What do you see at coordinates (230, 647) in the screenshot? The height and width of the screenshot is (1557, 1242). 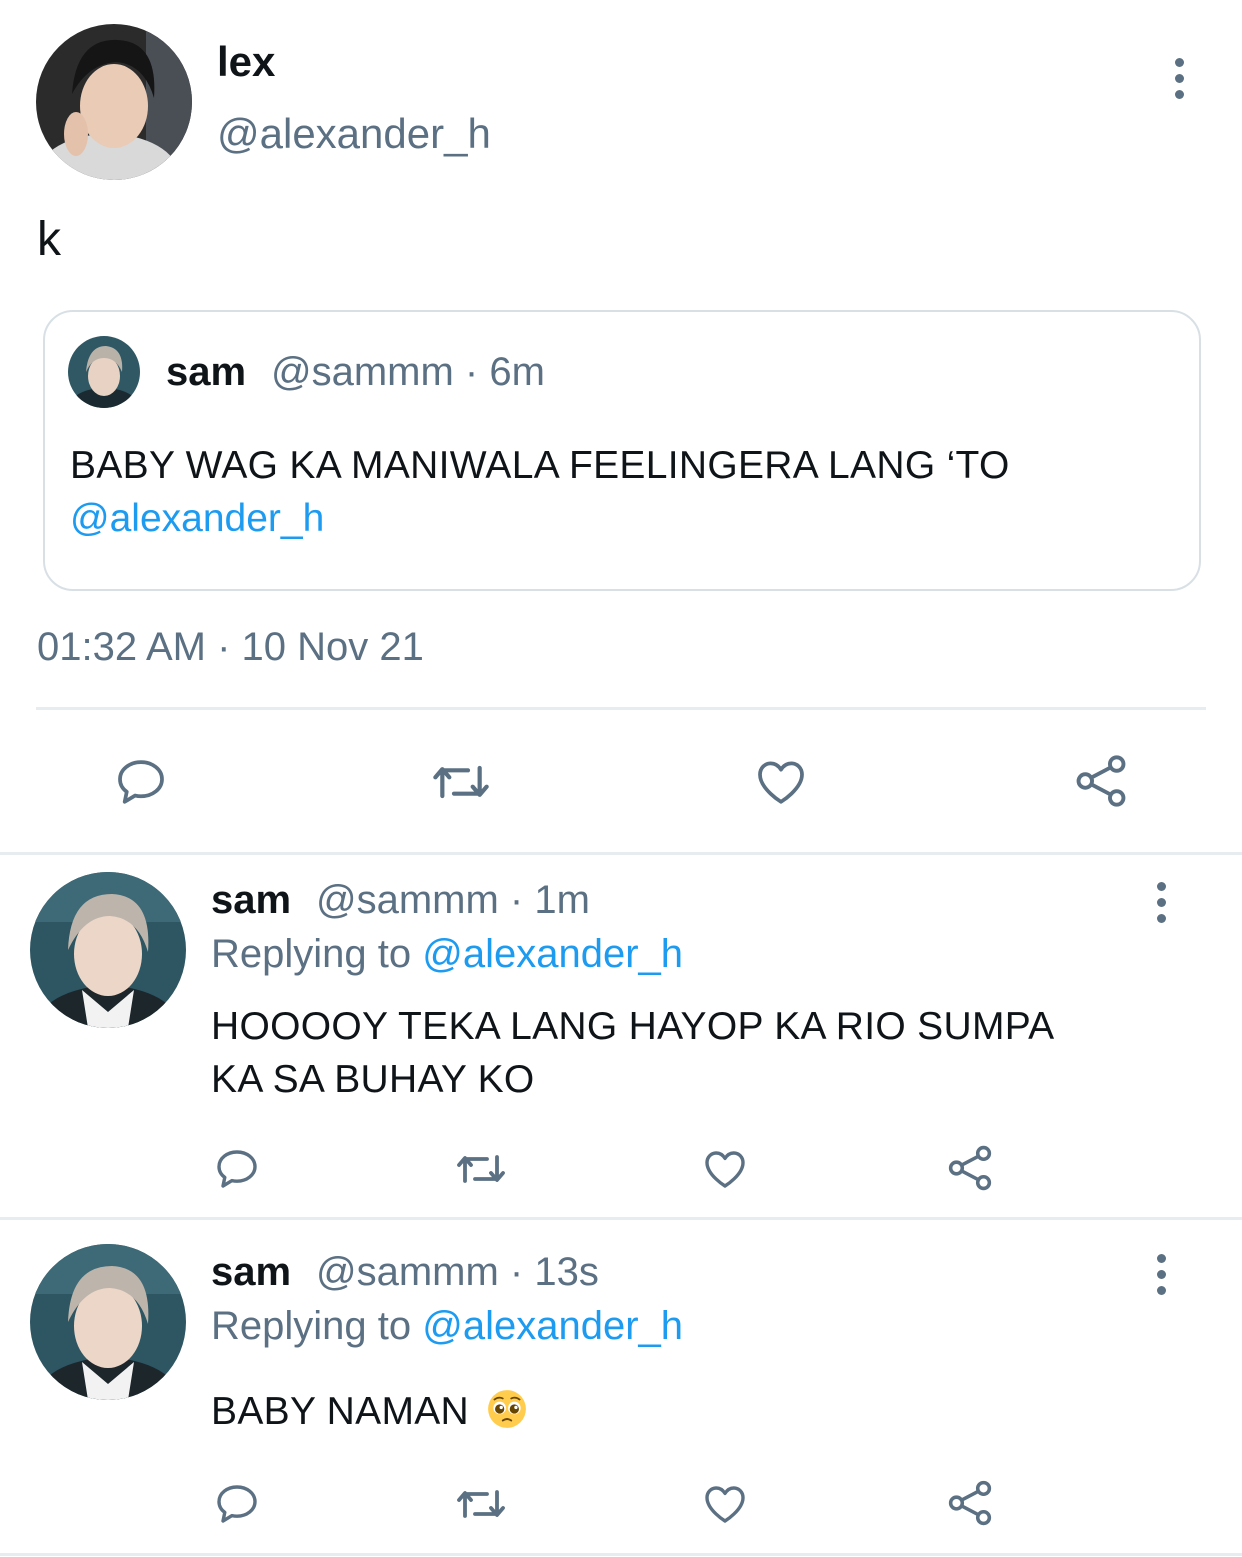 I see `tweet-timestamp: 01:32 AM · 10 Nov 21` at bounding box center [230, 647].